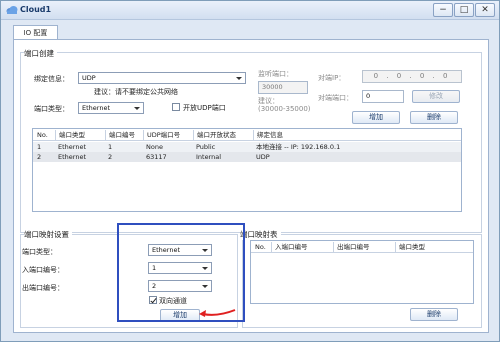 This screenshot has height=342, width=500. What do you see at coordinates (434, 314) in the screenshot?
I see `delete-mapping-button: 删除` at bounding box center [434, 314].